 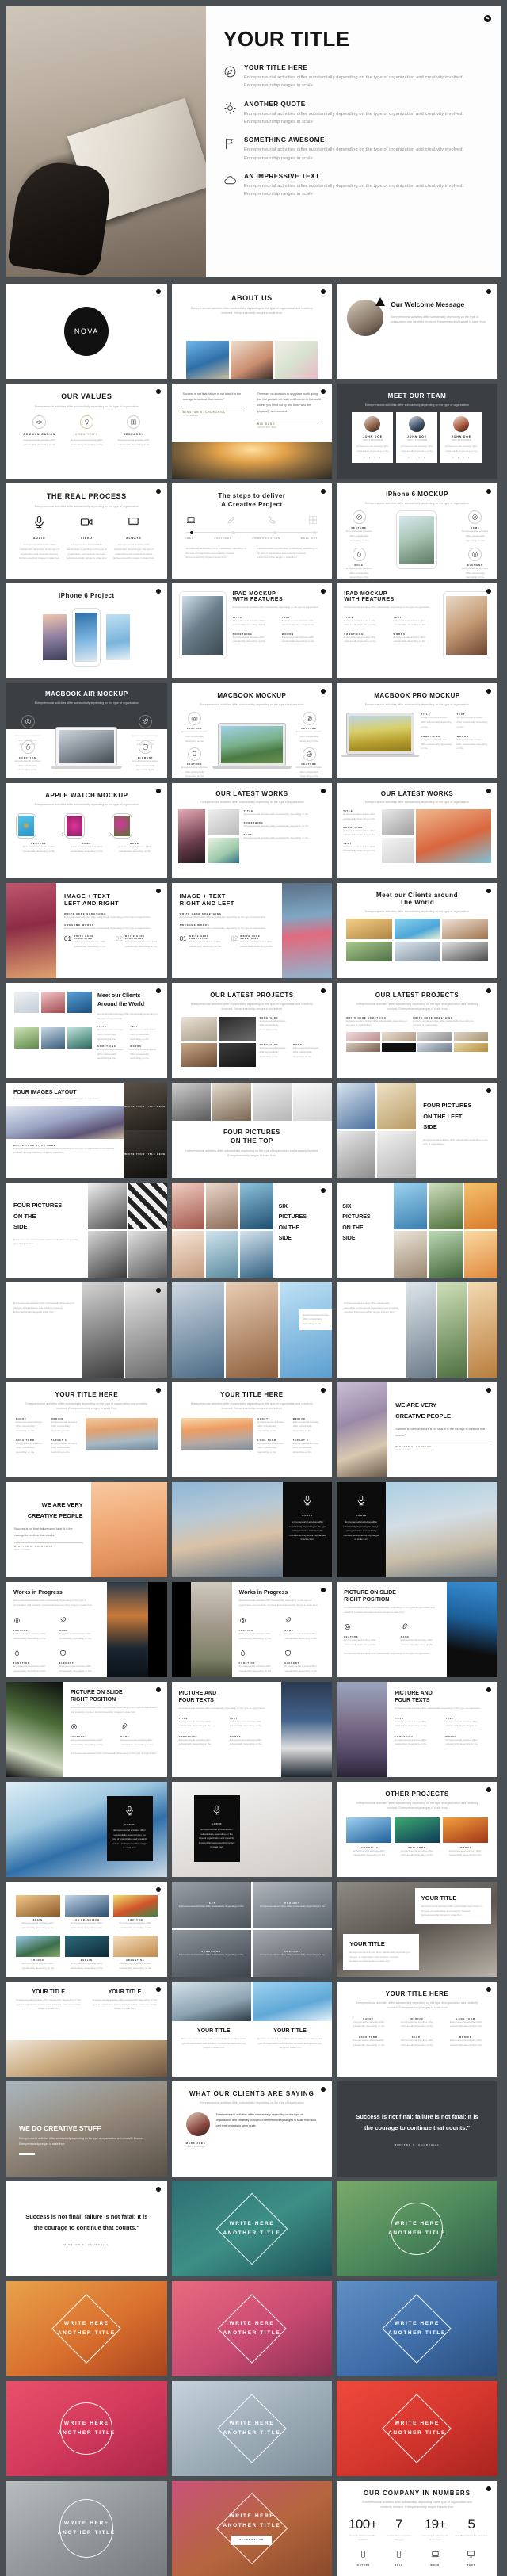 I want to click on slide-iphone6-project: iPhone 6 Project, so click(x=87, y=630).